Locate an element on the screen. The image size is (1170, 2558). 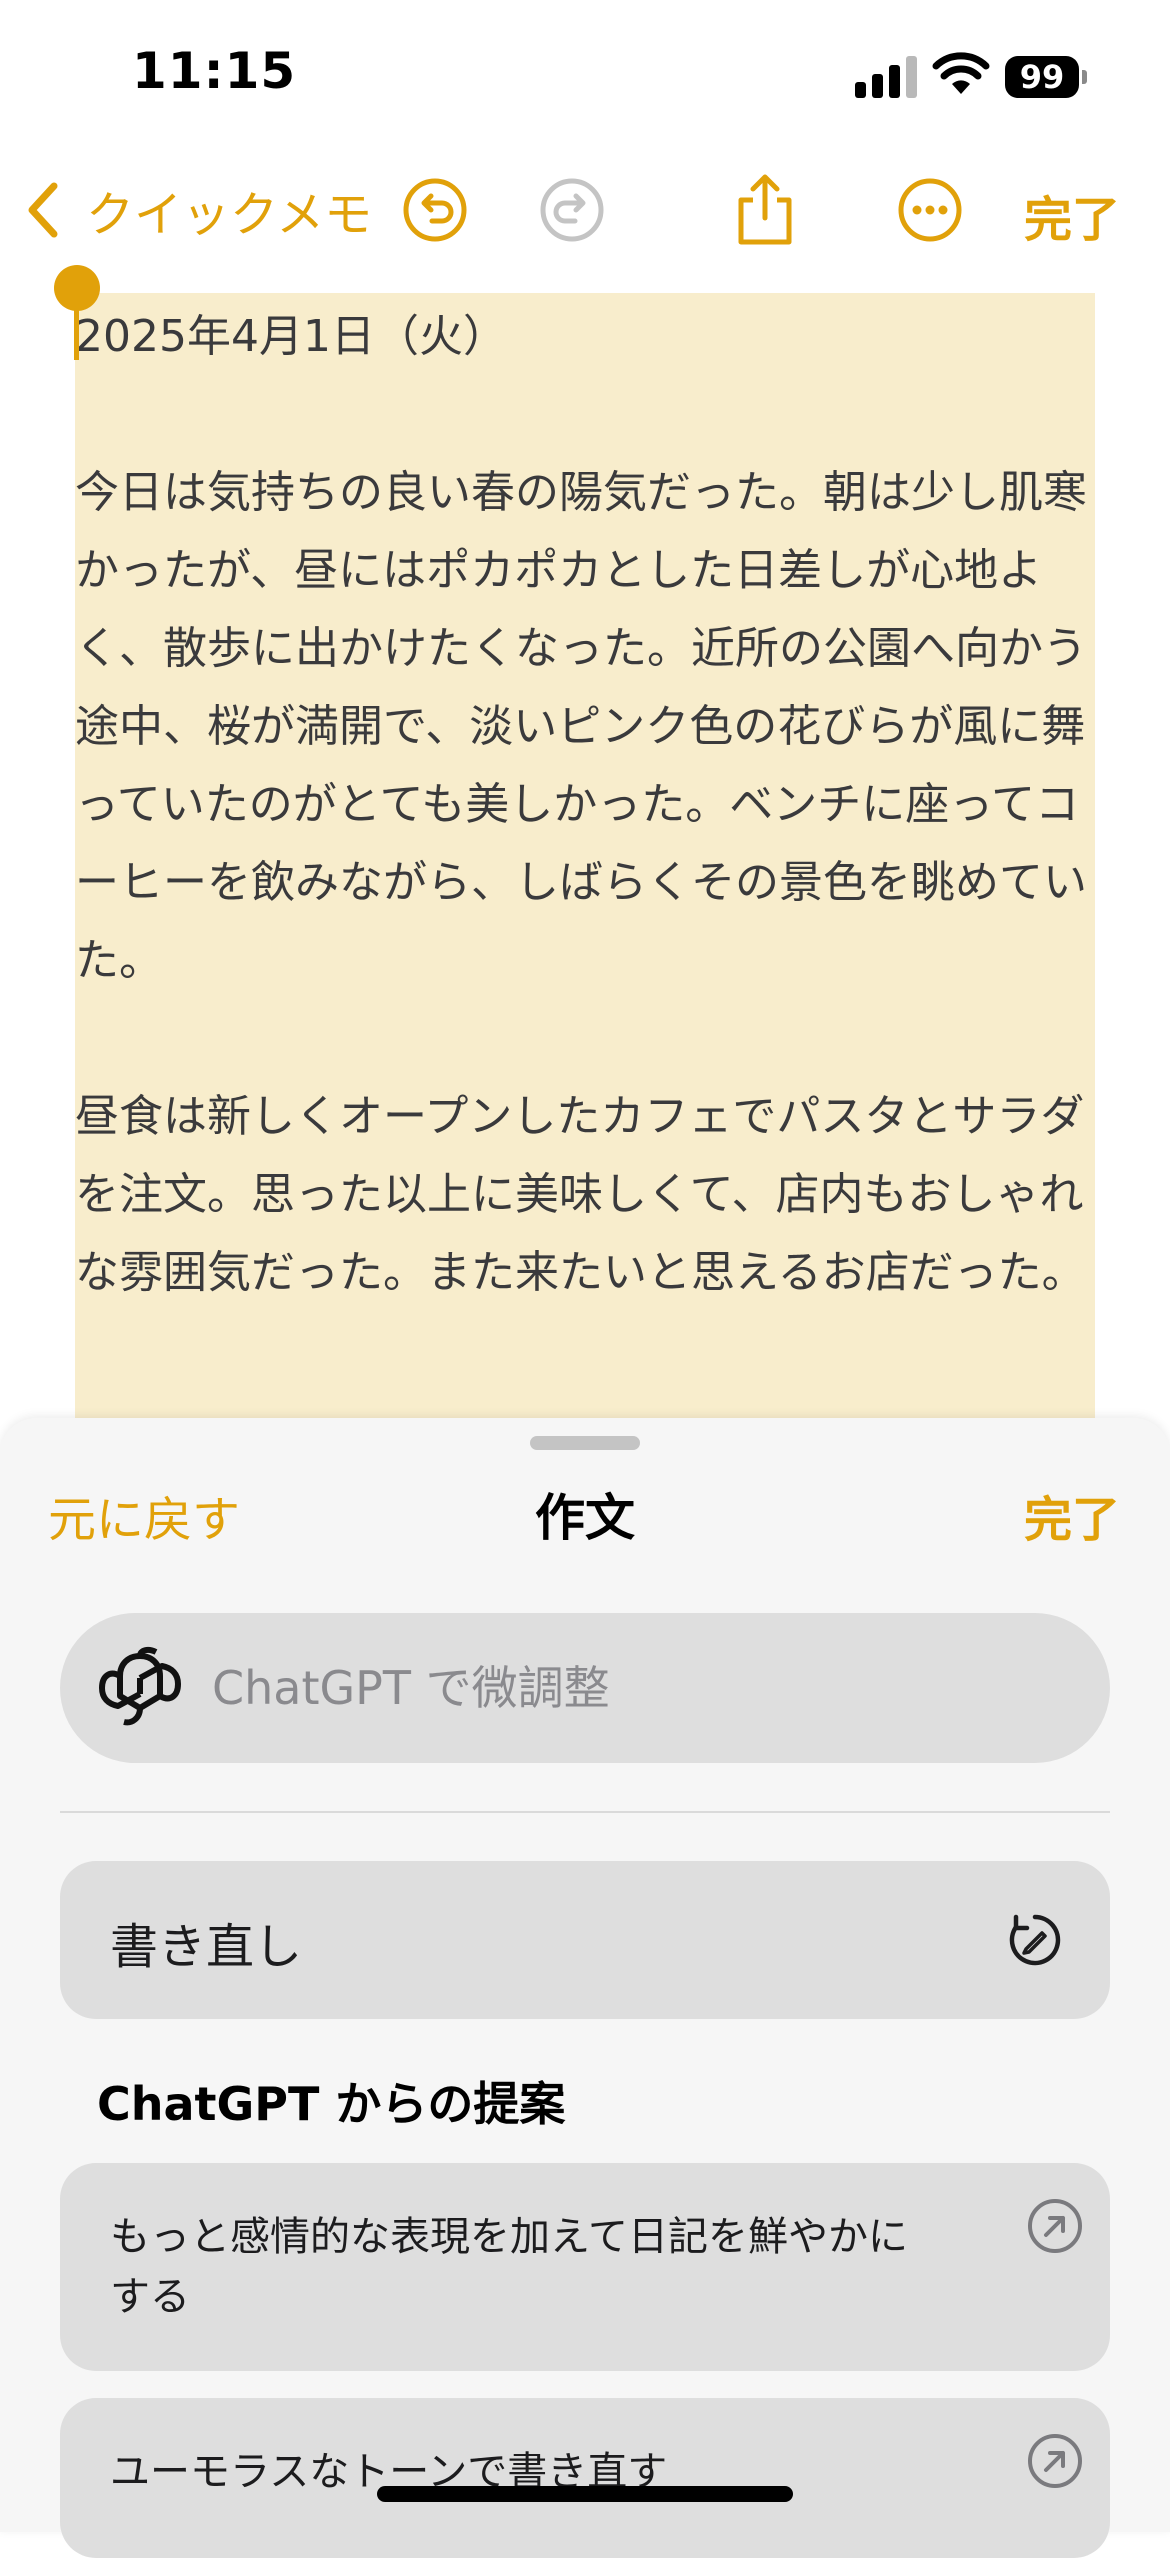
sheet-title: 作文 is located at coordinates (585, 1518).